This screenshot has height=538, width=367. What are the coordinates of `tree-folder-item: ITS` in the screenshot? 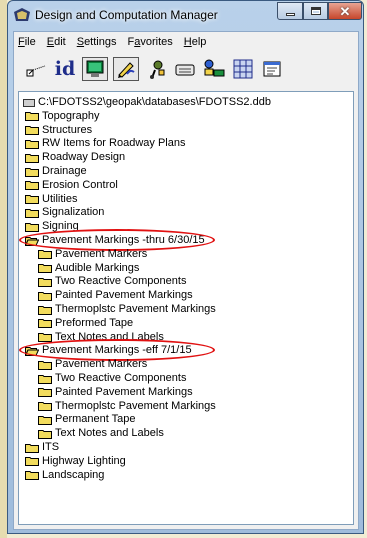 It's located at (42, 447).